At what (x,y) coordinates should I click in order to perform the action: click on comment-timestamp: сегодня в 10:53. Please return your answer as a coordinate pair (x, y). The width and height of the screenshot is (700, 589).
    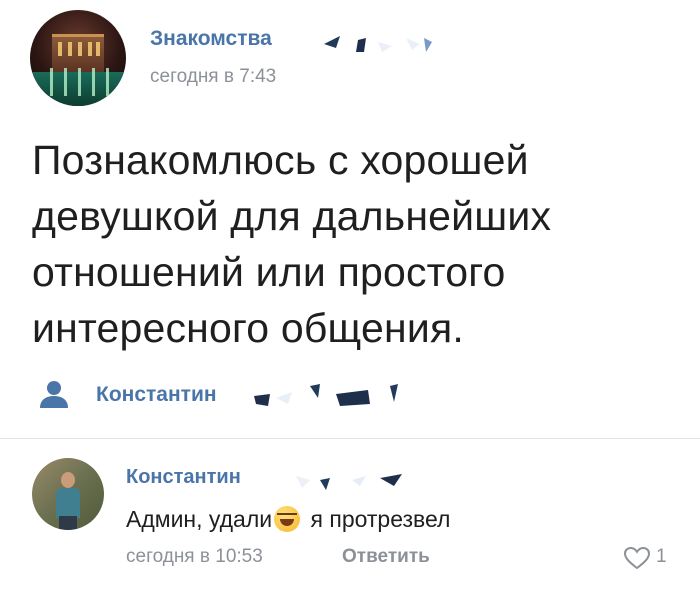
    Looking at the image, I should click on (194, 556).